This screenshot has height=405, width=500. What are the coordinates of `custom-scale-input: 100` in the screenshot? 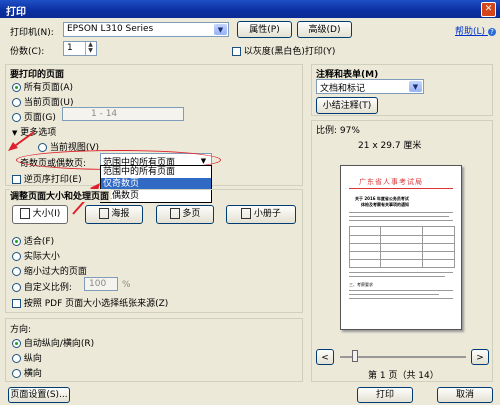 It's located at (101, 284).